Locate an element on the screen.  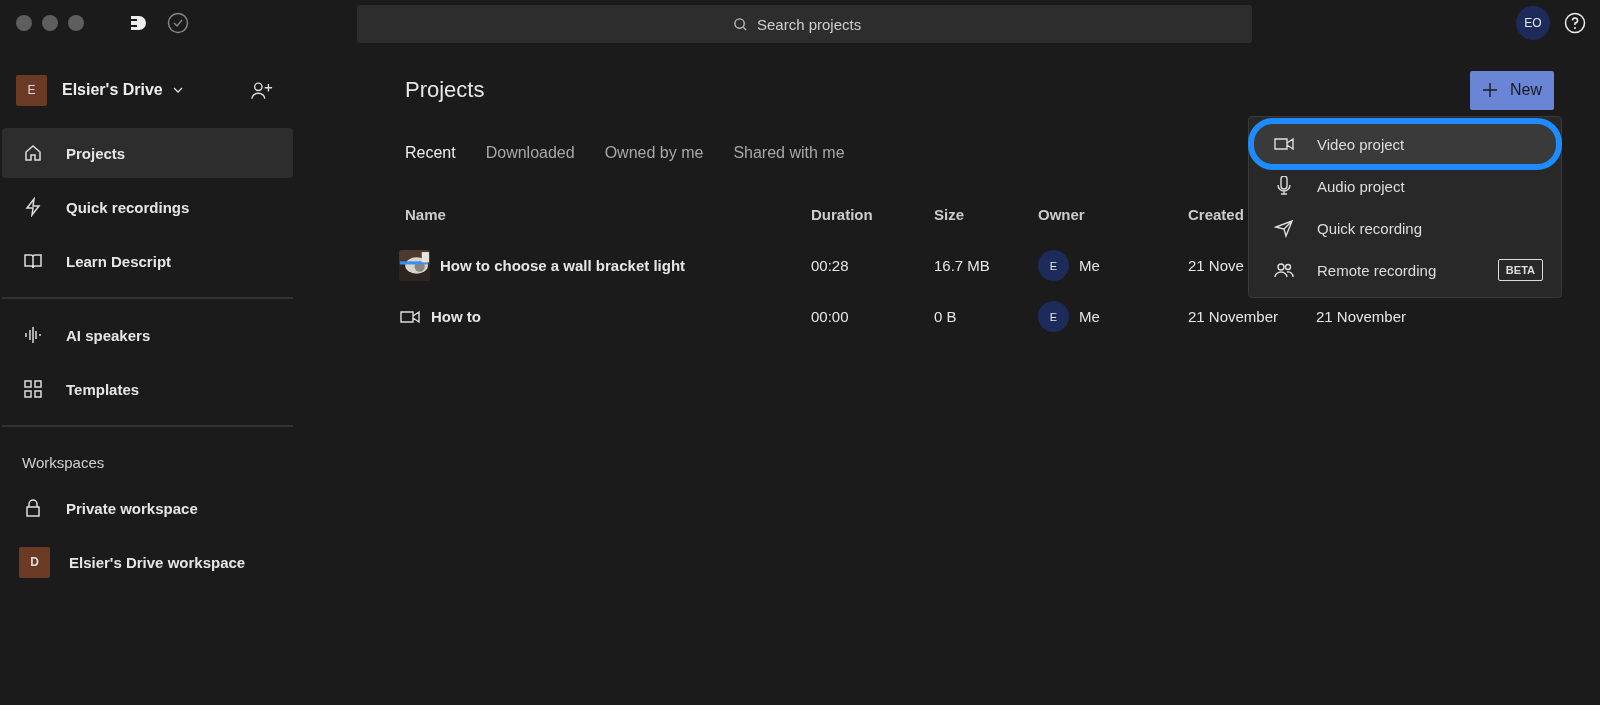
new-button: New is located at coordinates (1512, 90).